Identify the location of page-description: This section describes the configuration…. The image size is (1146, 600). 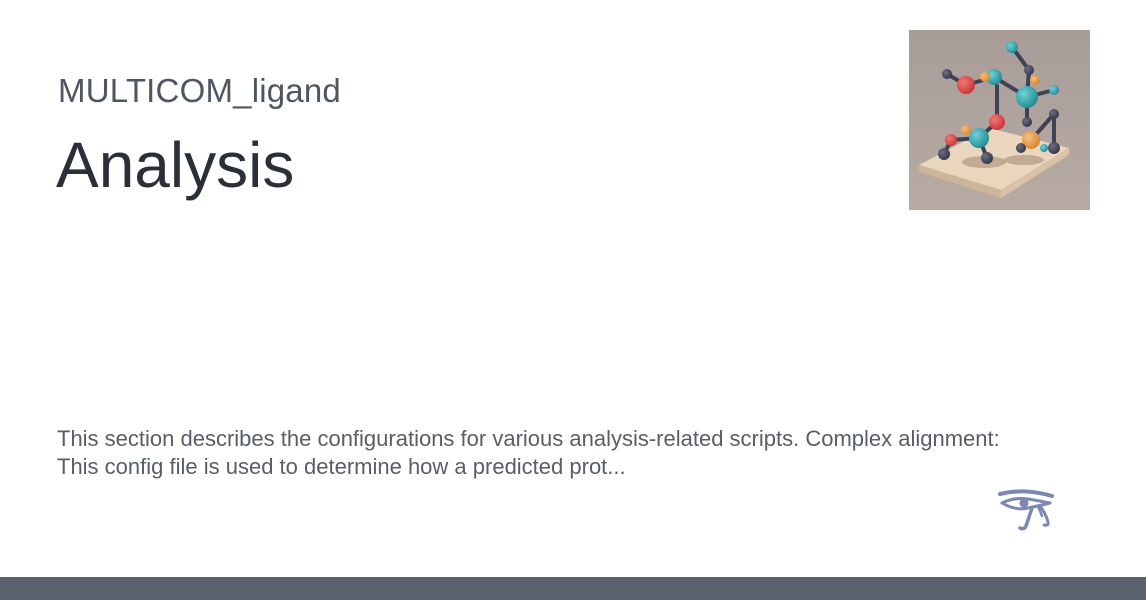
(528, 452).